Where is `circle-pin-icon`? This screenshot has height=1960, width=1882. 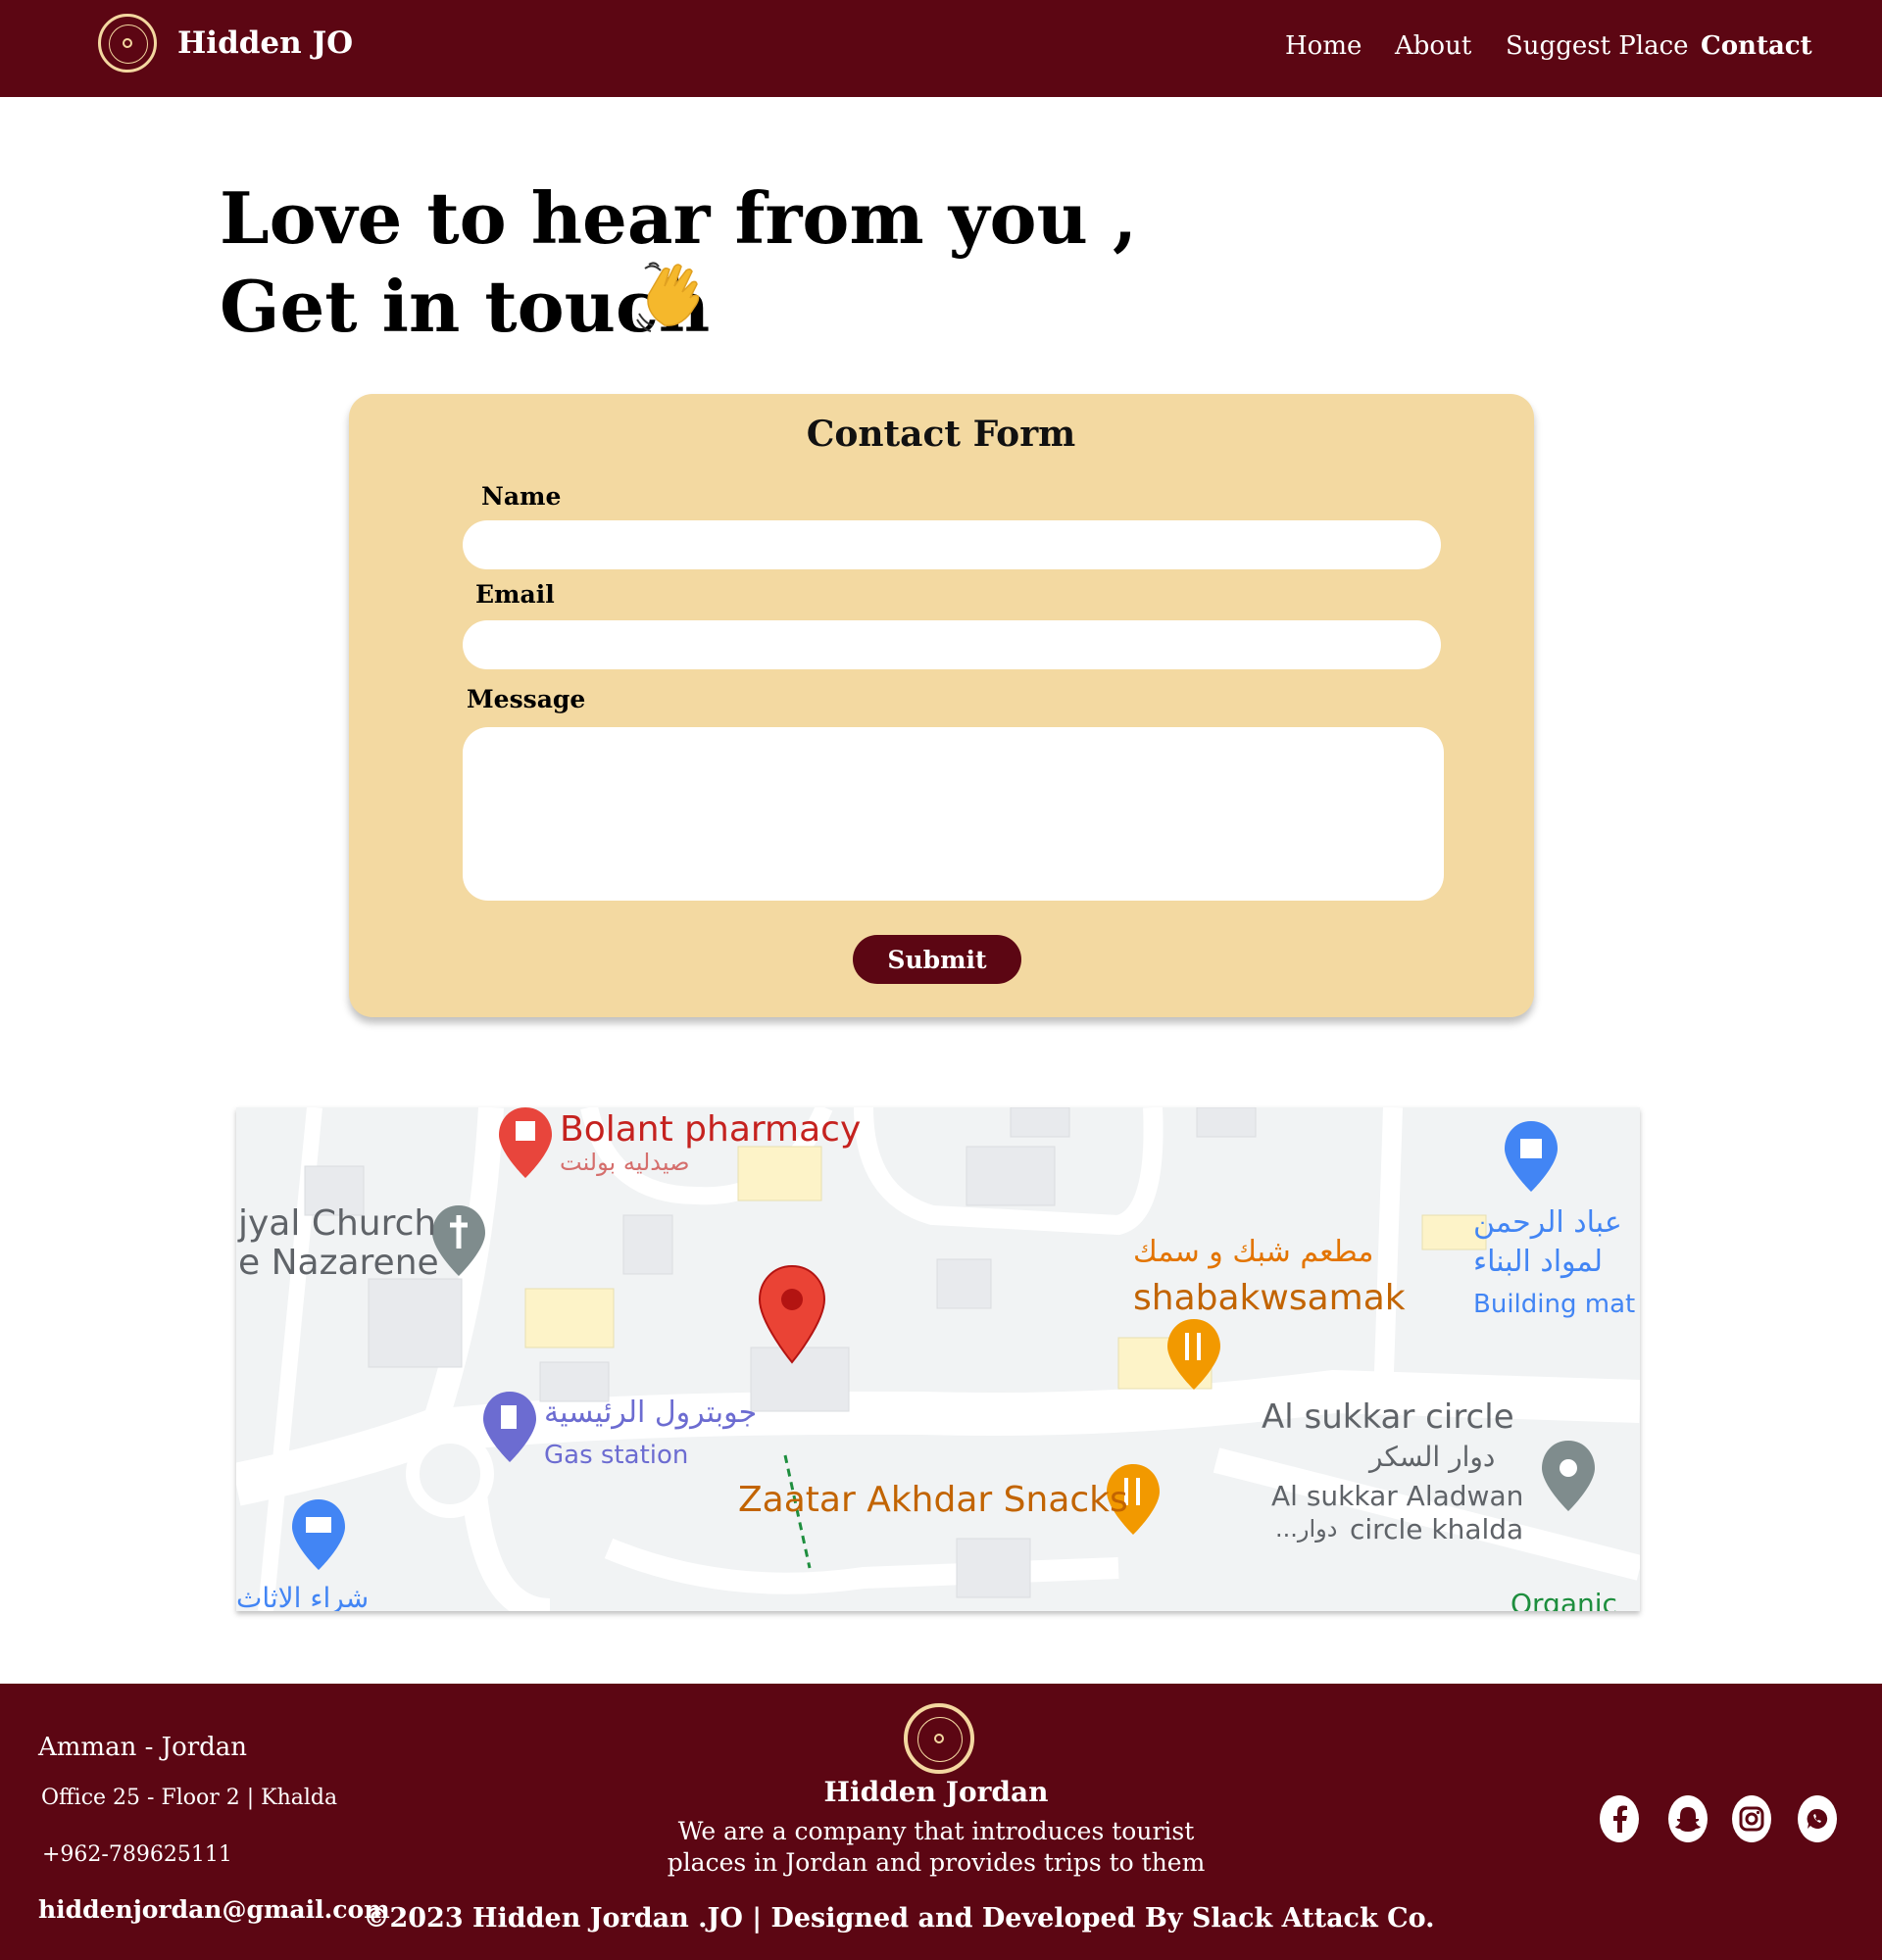
circle-pin-icon is located at coordinates (1569, 1476).